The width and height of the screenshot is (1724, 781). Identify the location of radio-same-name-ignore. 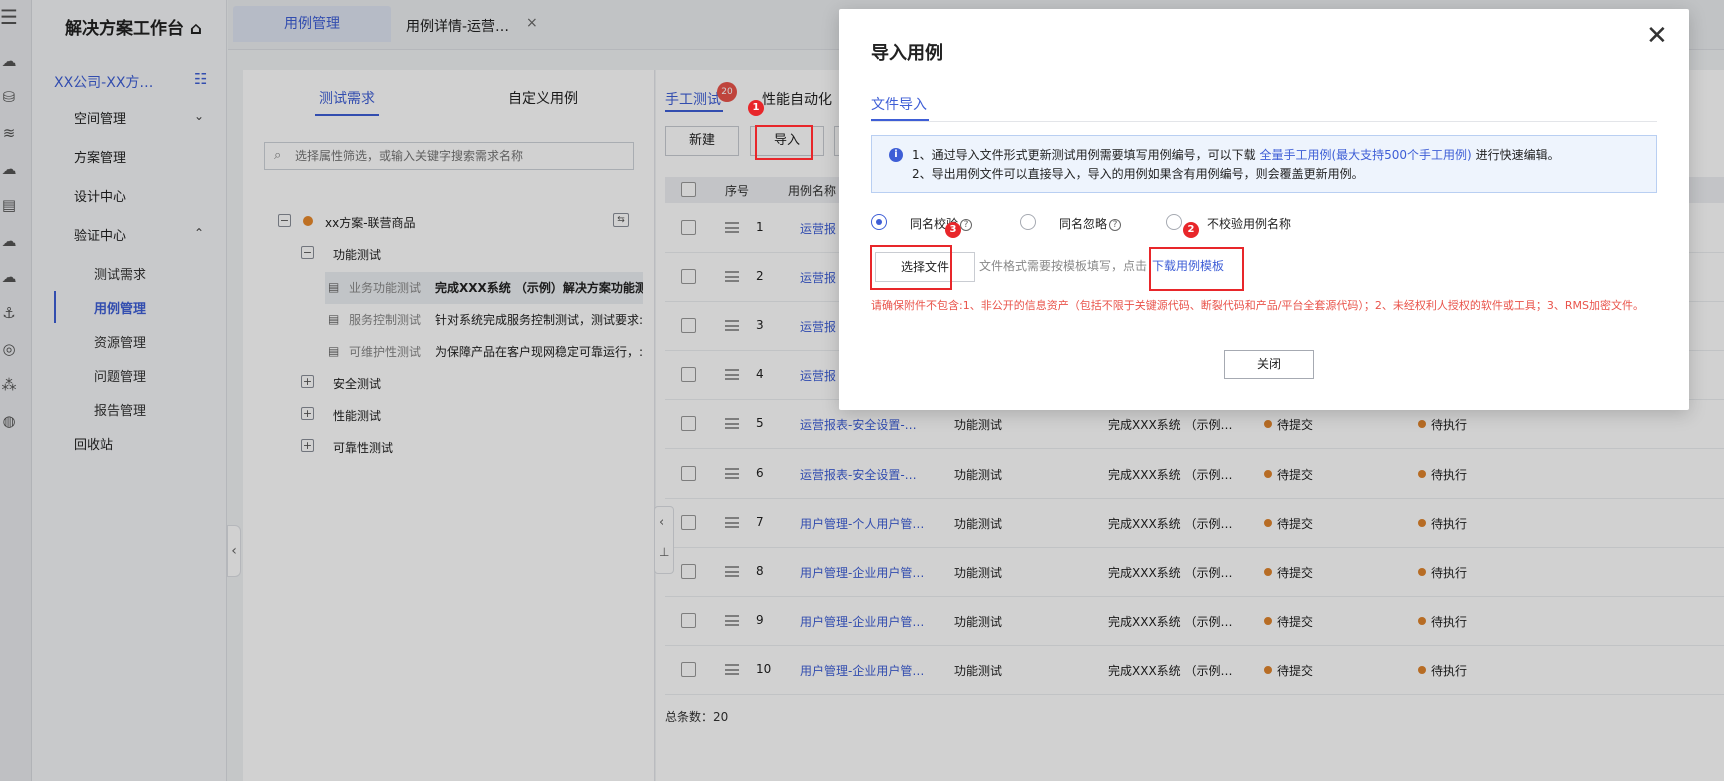
(1028, 222).